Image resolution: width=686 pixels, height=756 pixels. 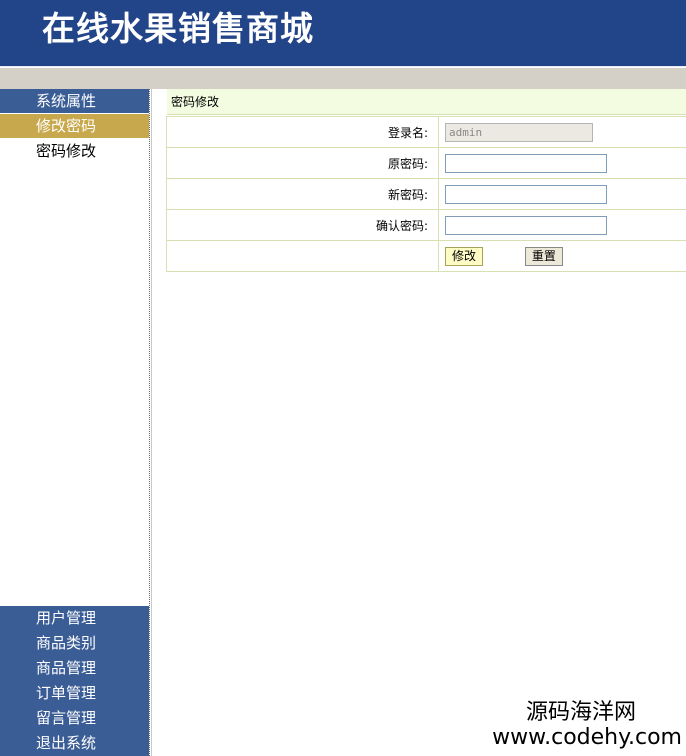 What do you see at coordinates (178, 28) in the screenshot?
I see `app-title: 在线水果销售商城` at bounding box center [178, 28].